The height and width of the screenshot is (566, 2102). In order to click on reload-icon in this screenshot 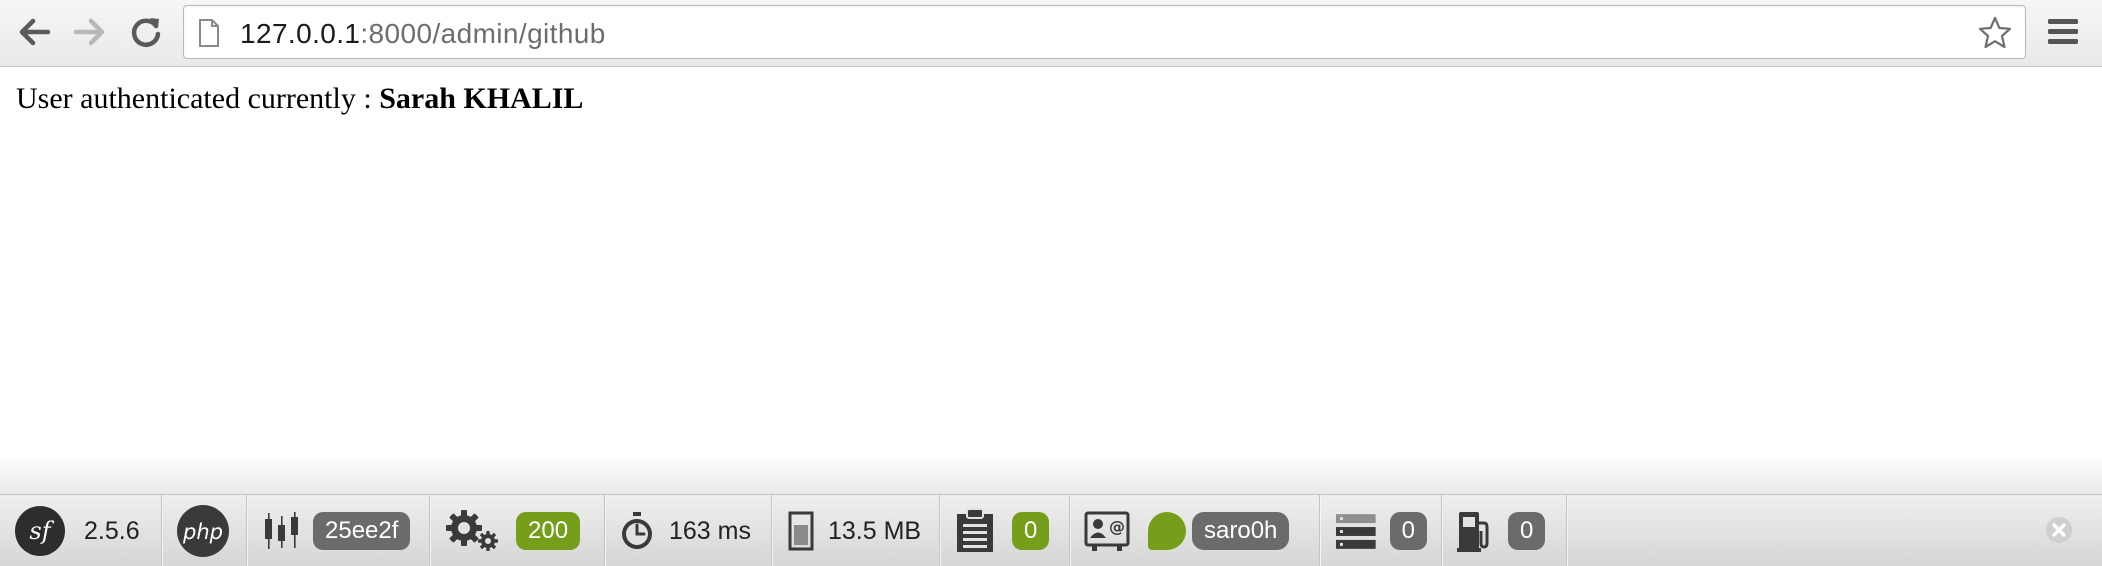, I will do `click(146, 32)`.